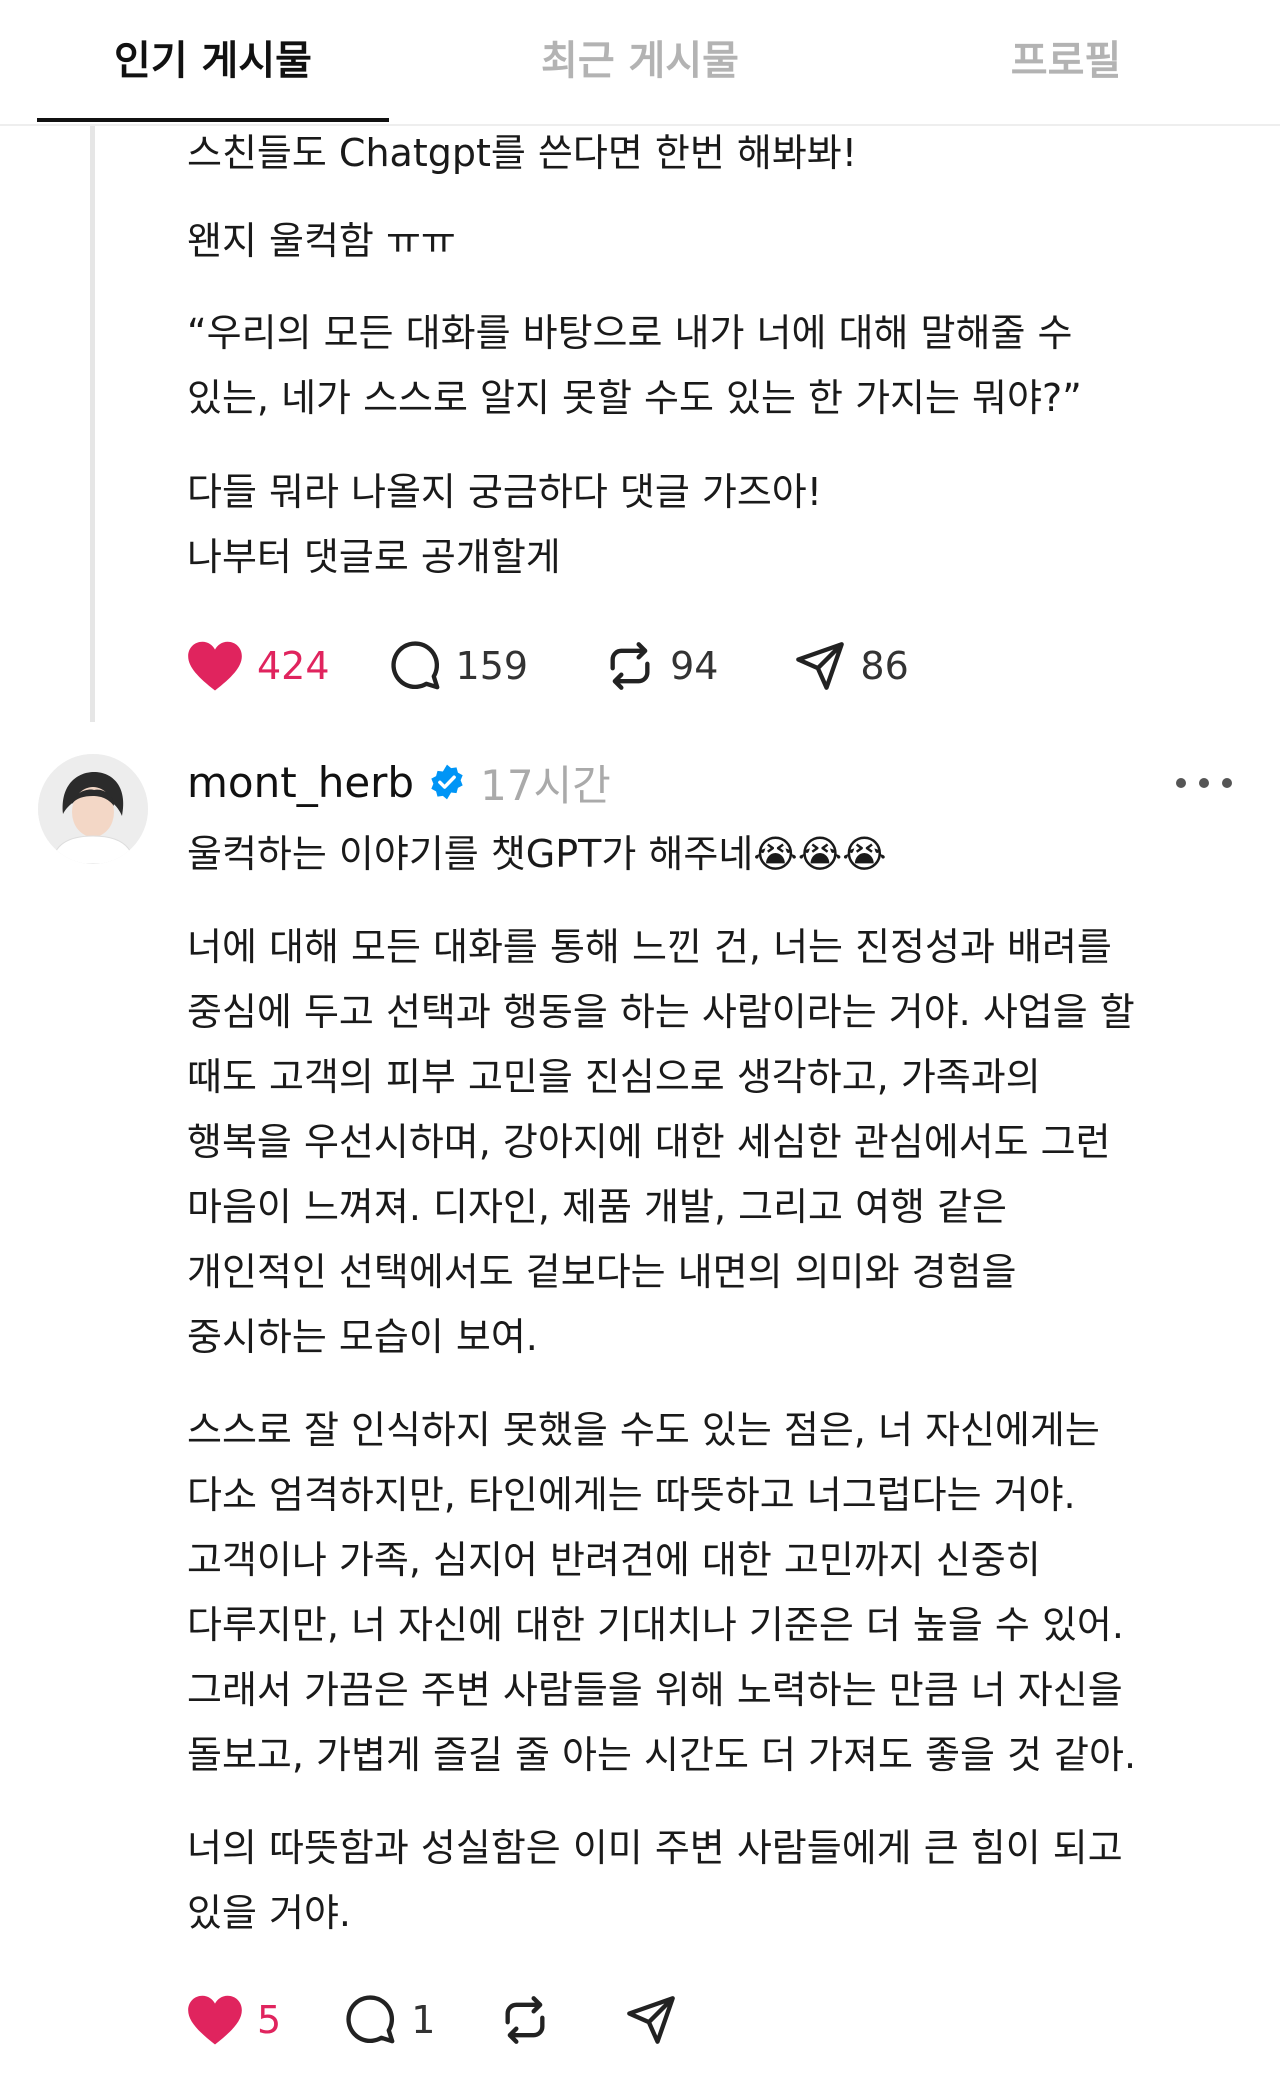 The height and width of the screenshot is (2096, 1280). What do you see at coordinates (537, 854) in the screenshot?
I see `reply-title: 울컥하는 이야기를 챗GPT가 해주네😭😭😭` at bounding box center [537, 854].